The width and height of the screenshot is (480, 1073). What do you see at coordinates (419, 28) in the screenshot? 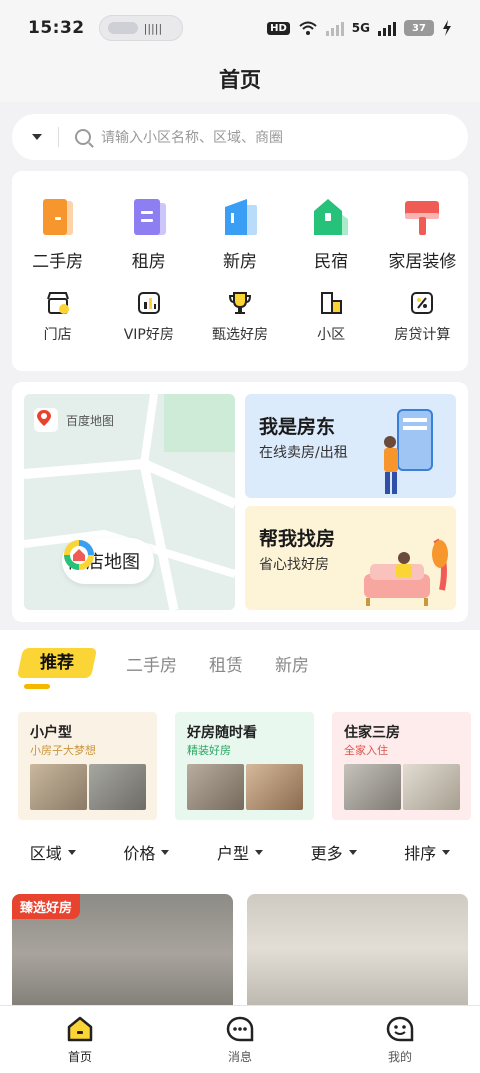
I see `battery-icon: 37` at bounding box center [419, 28].